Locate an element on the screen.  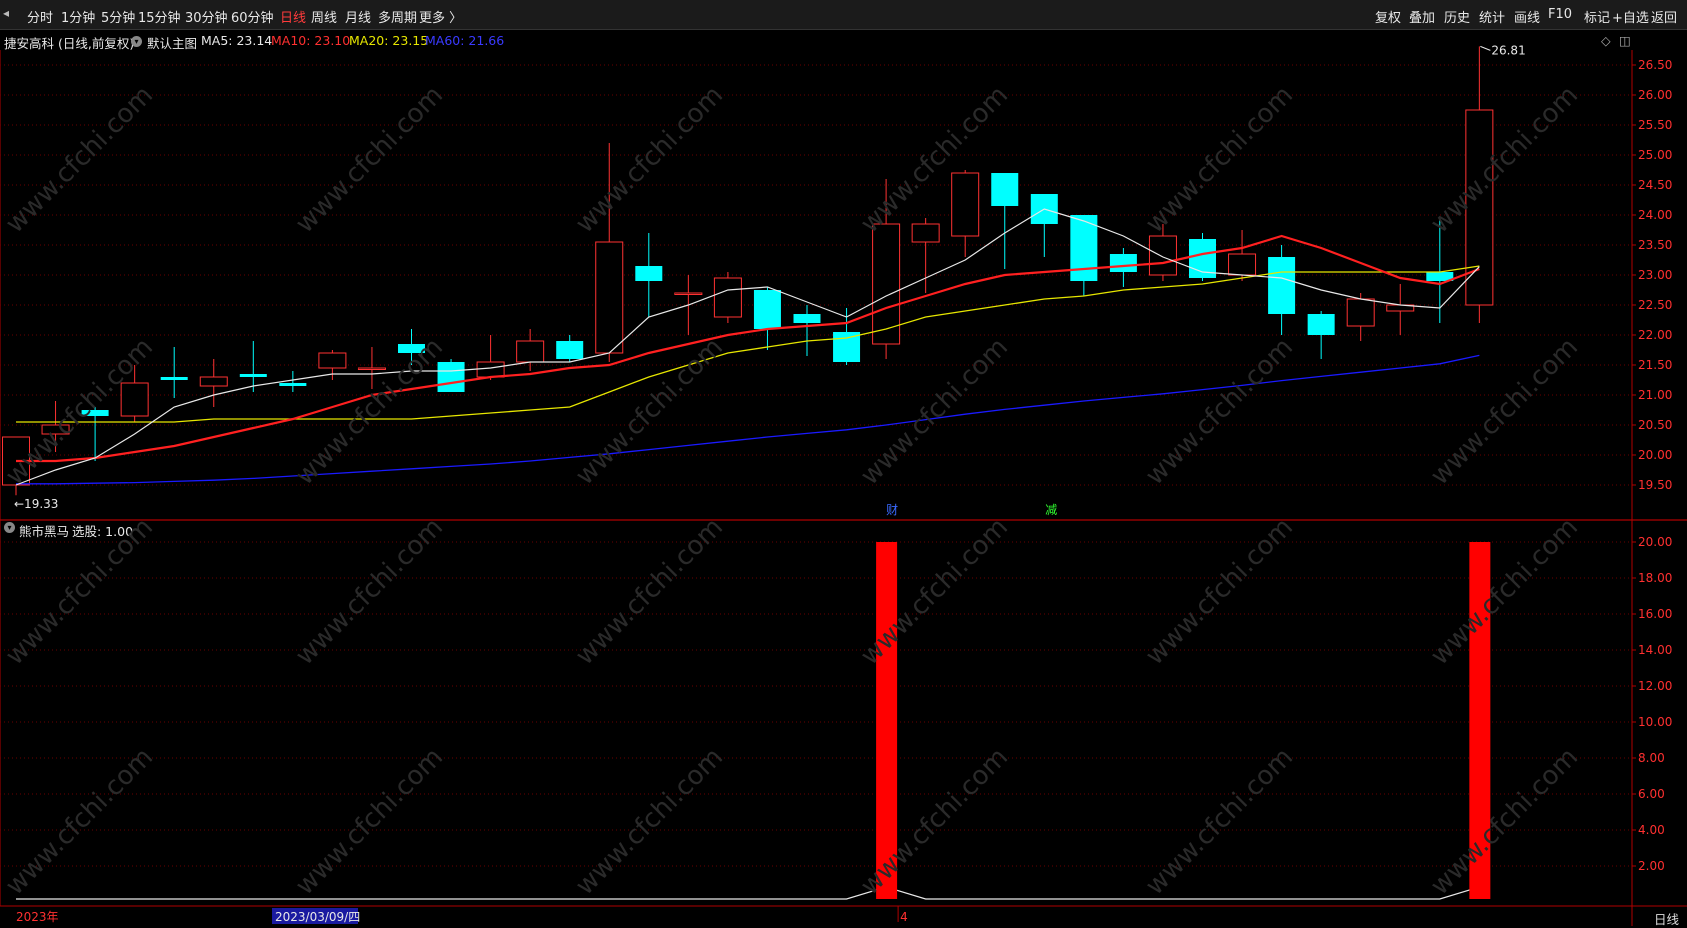
price-tick-label: 21.00 is located at coordinates (1655, 395).